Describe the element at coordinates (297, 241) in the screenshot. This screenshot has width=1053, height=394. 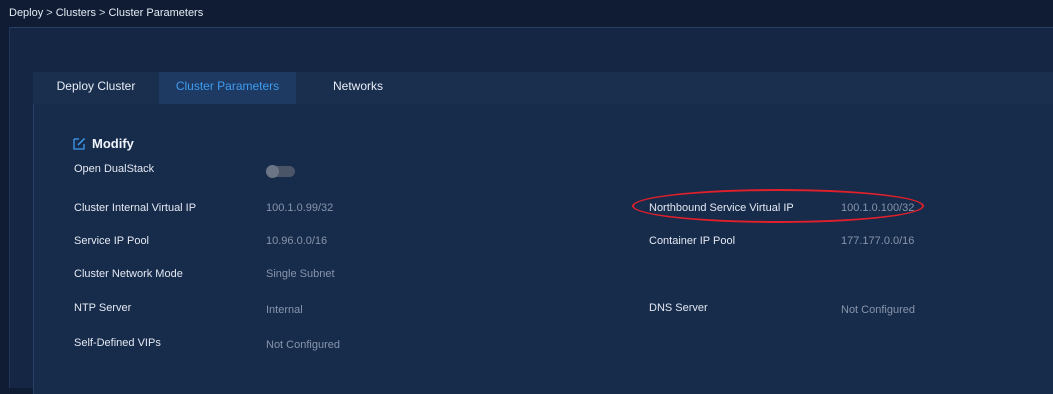
I see `service-ip-pool-value: 10.96.0.0/16` at that location.